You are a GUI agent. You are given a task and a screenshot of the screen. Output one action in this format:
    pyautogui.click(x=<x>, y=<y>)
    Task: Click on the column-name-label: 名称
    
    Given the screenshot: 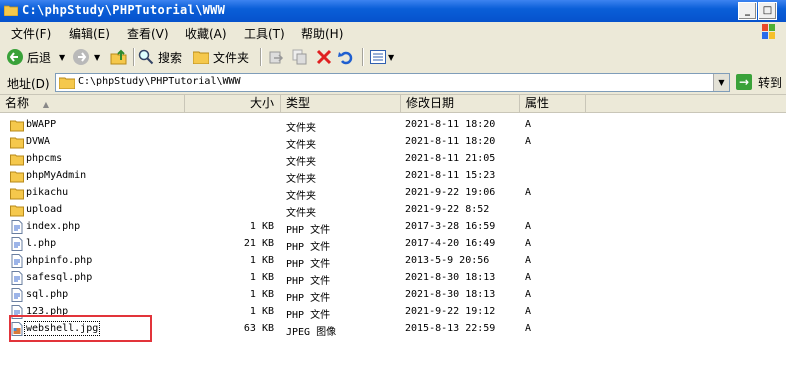 What is the action you would take?
    pyautogui.click(x=17, y=103)
    